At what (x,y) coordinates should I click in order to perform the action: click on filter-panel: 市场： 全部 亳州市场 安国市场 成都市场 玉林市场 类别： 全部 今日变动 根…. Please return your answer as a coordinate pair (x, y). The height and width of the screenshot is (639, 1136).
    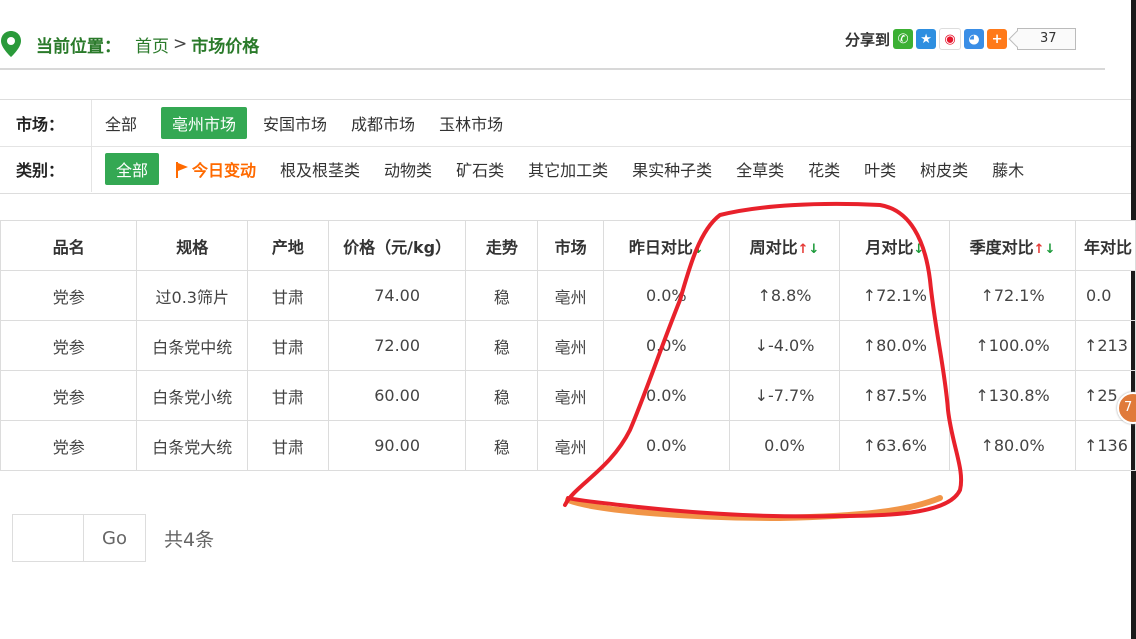
    Looking at the image, I should click on (565, 146).